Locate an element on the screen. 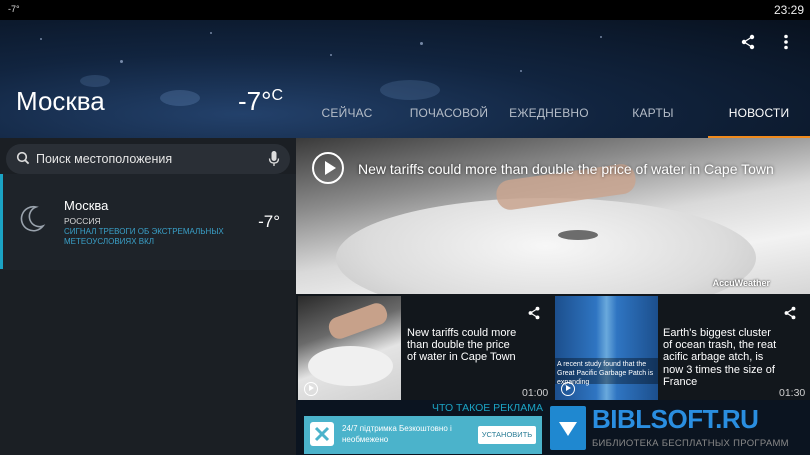  status-bar: -7° 23:29 is located at coordinates (405, 10).